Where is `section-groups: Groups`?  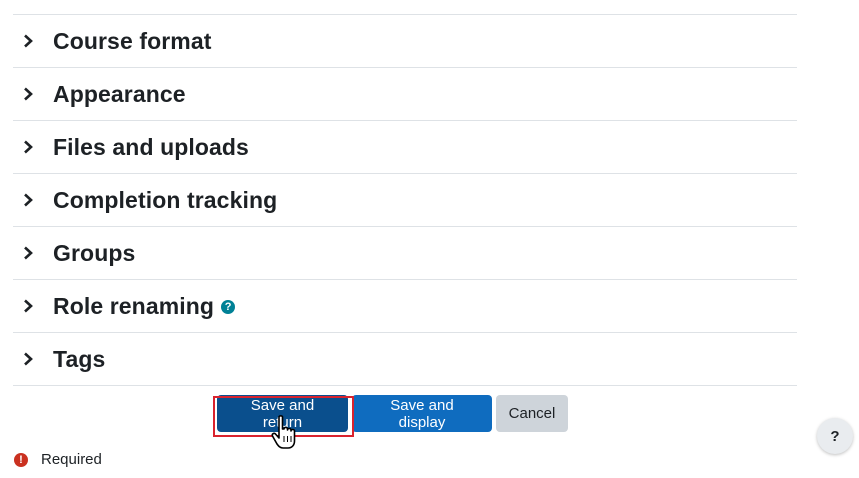 section-groups: Groups is located at coordinates (405, 253).